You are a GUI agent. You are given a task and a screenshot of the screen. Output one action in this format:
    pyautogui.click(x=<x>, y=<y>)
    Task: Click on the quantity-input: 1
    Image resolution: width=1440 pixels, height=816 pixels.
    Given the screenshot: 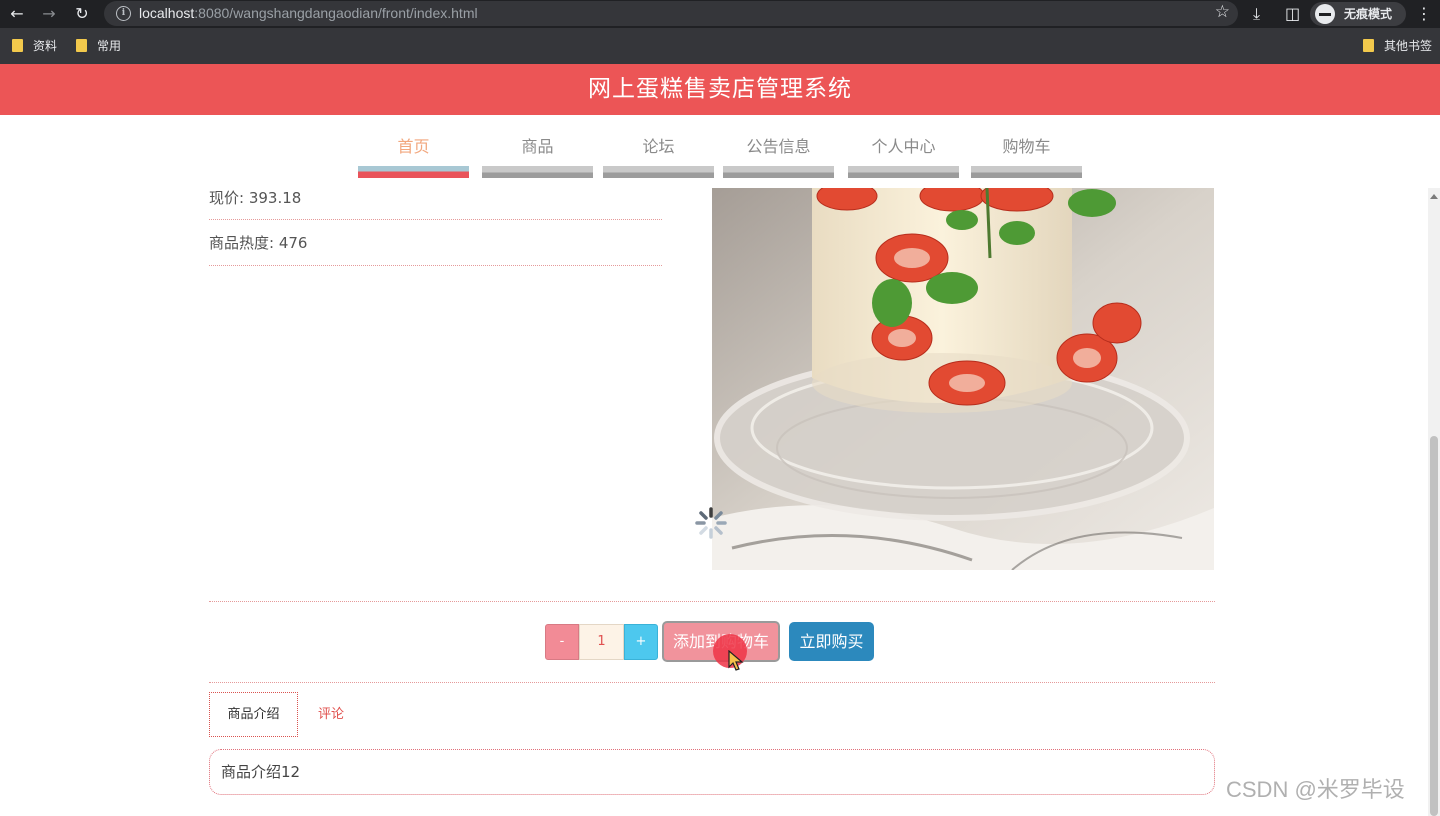 What is the action you would take?
    pyautogui.click(x=601, y=642)
    